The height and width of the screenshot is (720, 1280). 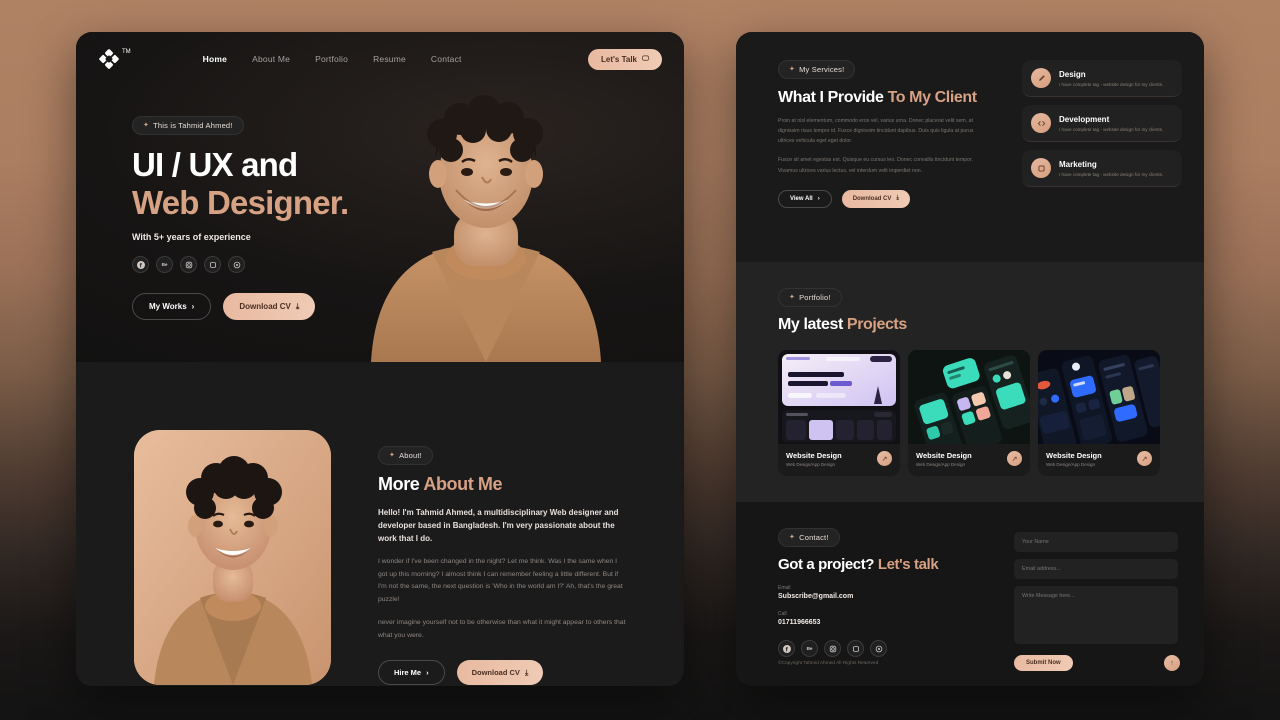 I want to click on facebook-icon, so click(x=140, y=265).